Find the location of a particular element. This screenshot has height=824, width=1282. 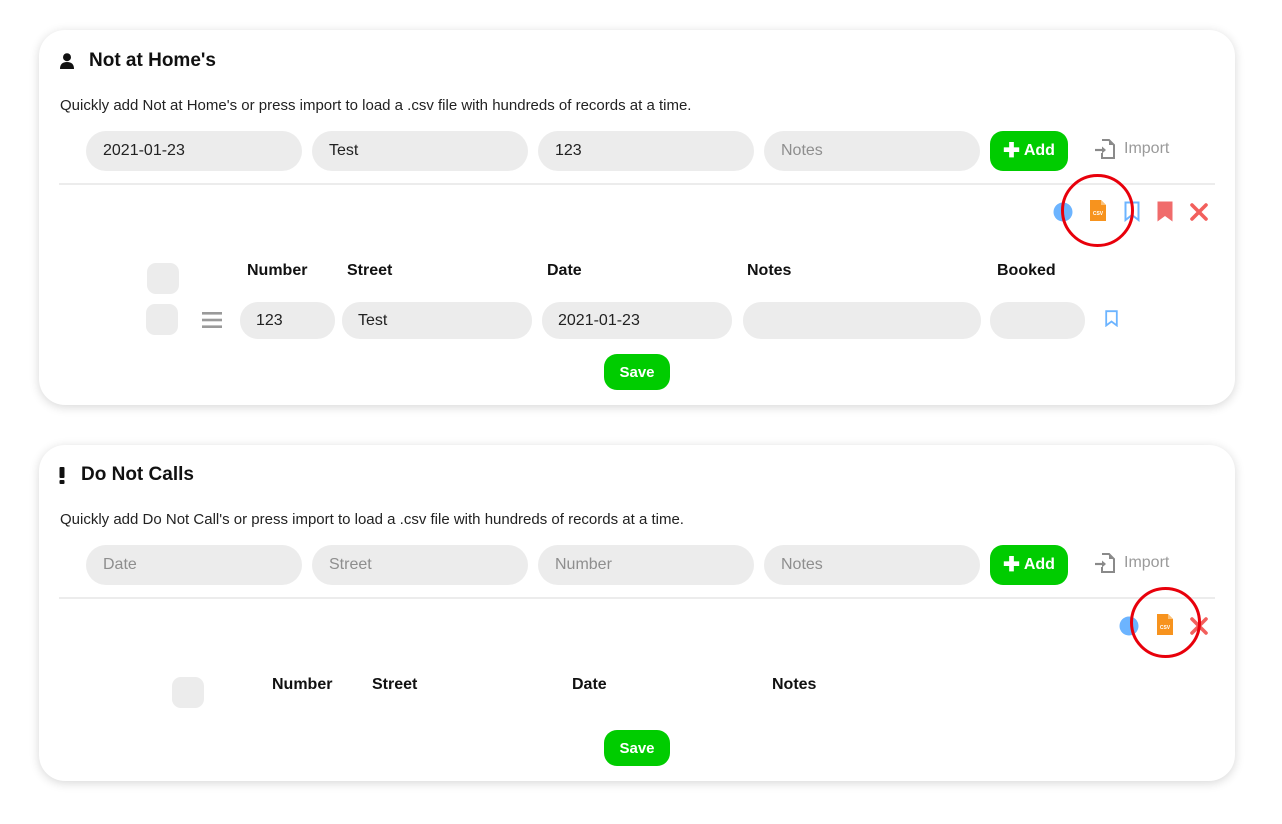

column-header-booked: Booked is located at coordinates (1026, 270).